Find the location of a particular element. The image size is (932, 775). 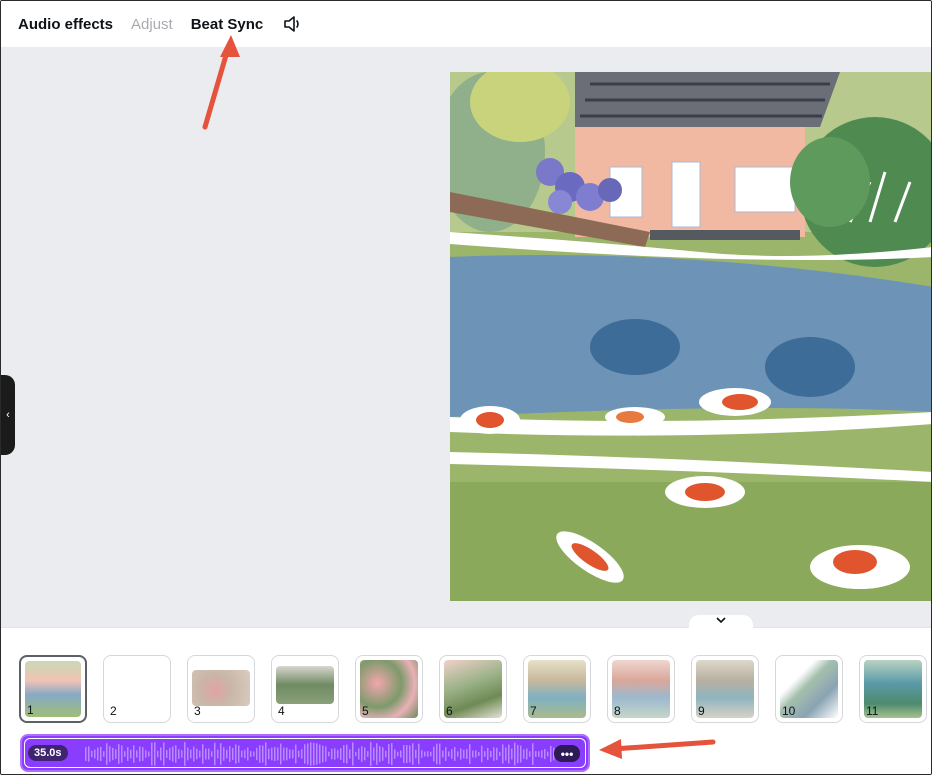

adjust-button: Adjust is located at coordinates (152, 24).